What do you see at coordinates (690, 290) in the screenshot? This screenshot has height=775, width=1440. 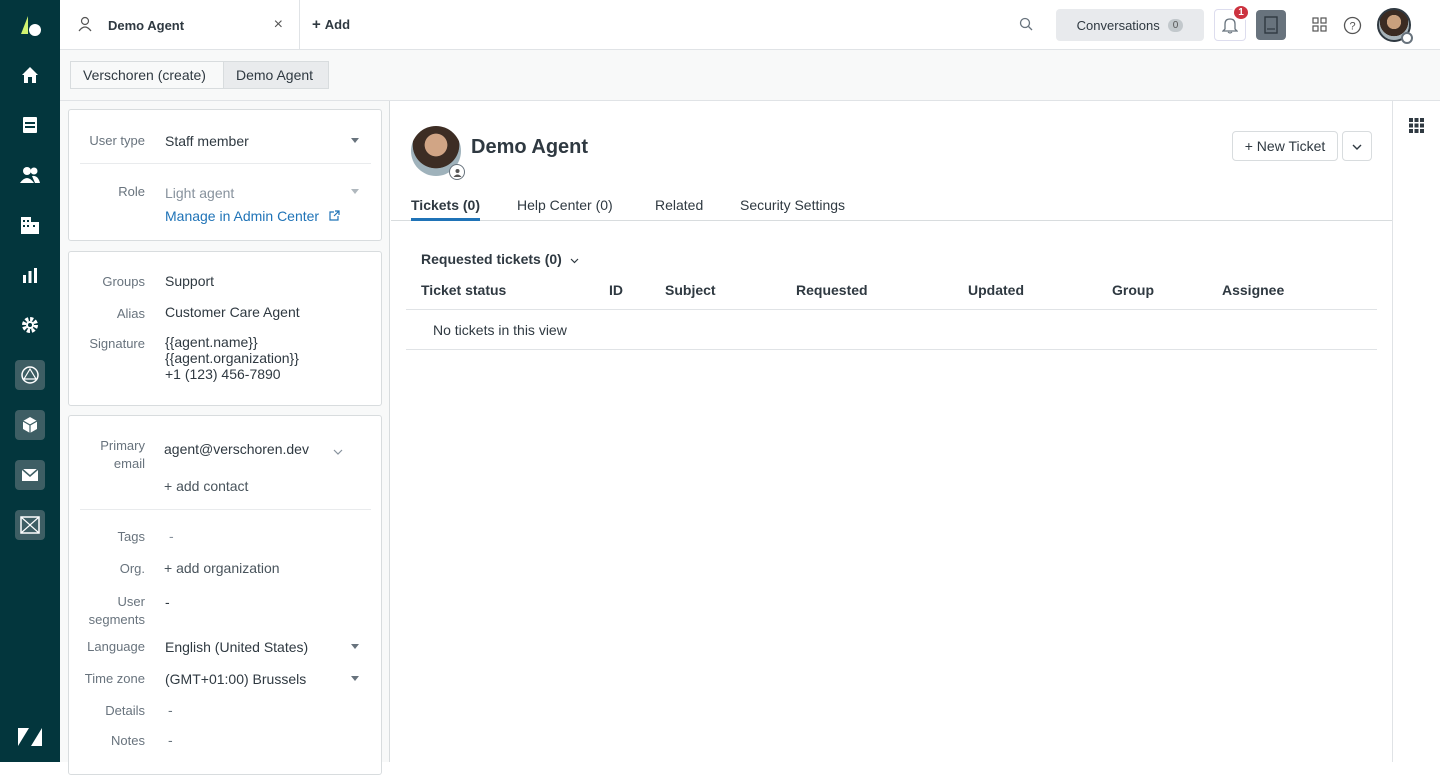 I see `column-subject: Subject` at bounding box center [690, 290].